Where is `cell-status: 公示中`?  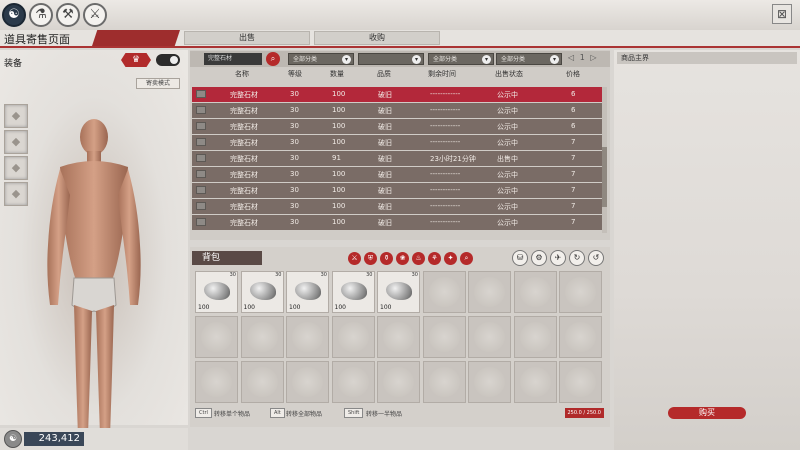 cell-status: 公示中 is located at coordinates (507, 127).